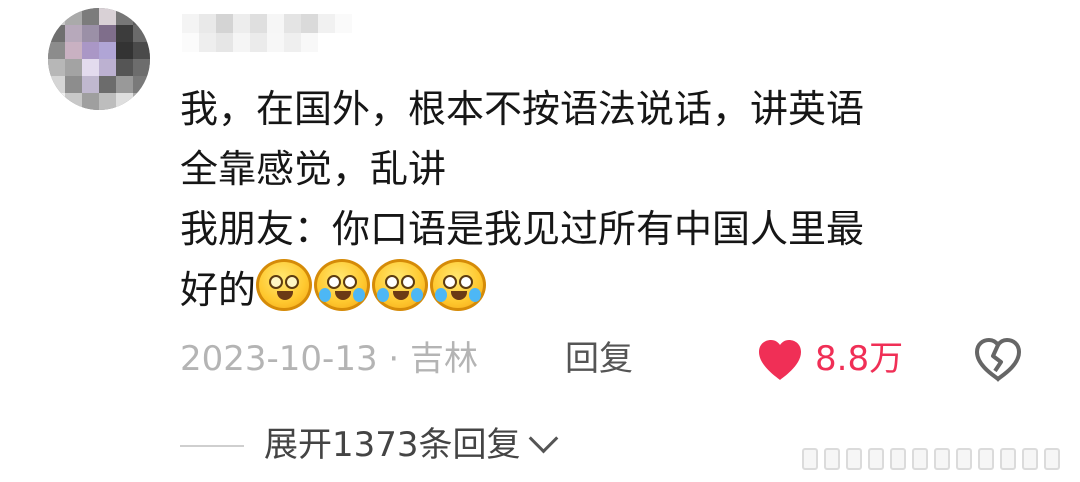  What do you see at coordinates (543, 438) in the screenshot?
I see `chevron-down-icon` at bounding box center [543, 438].